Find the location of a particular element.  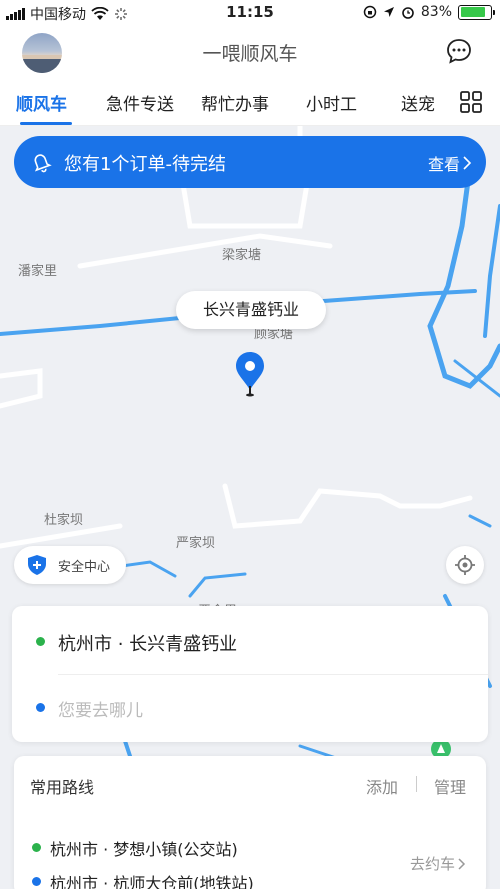

tab-shunfengche: 顺风车 is located at coordinates (41, 102).